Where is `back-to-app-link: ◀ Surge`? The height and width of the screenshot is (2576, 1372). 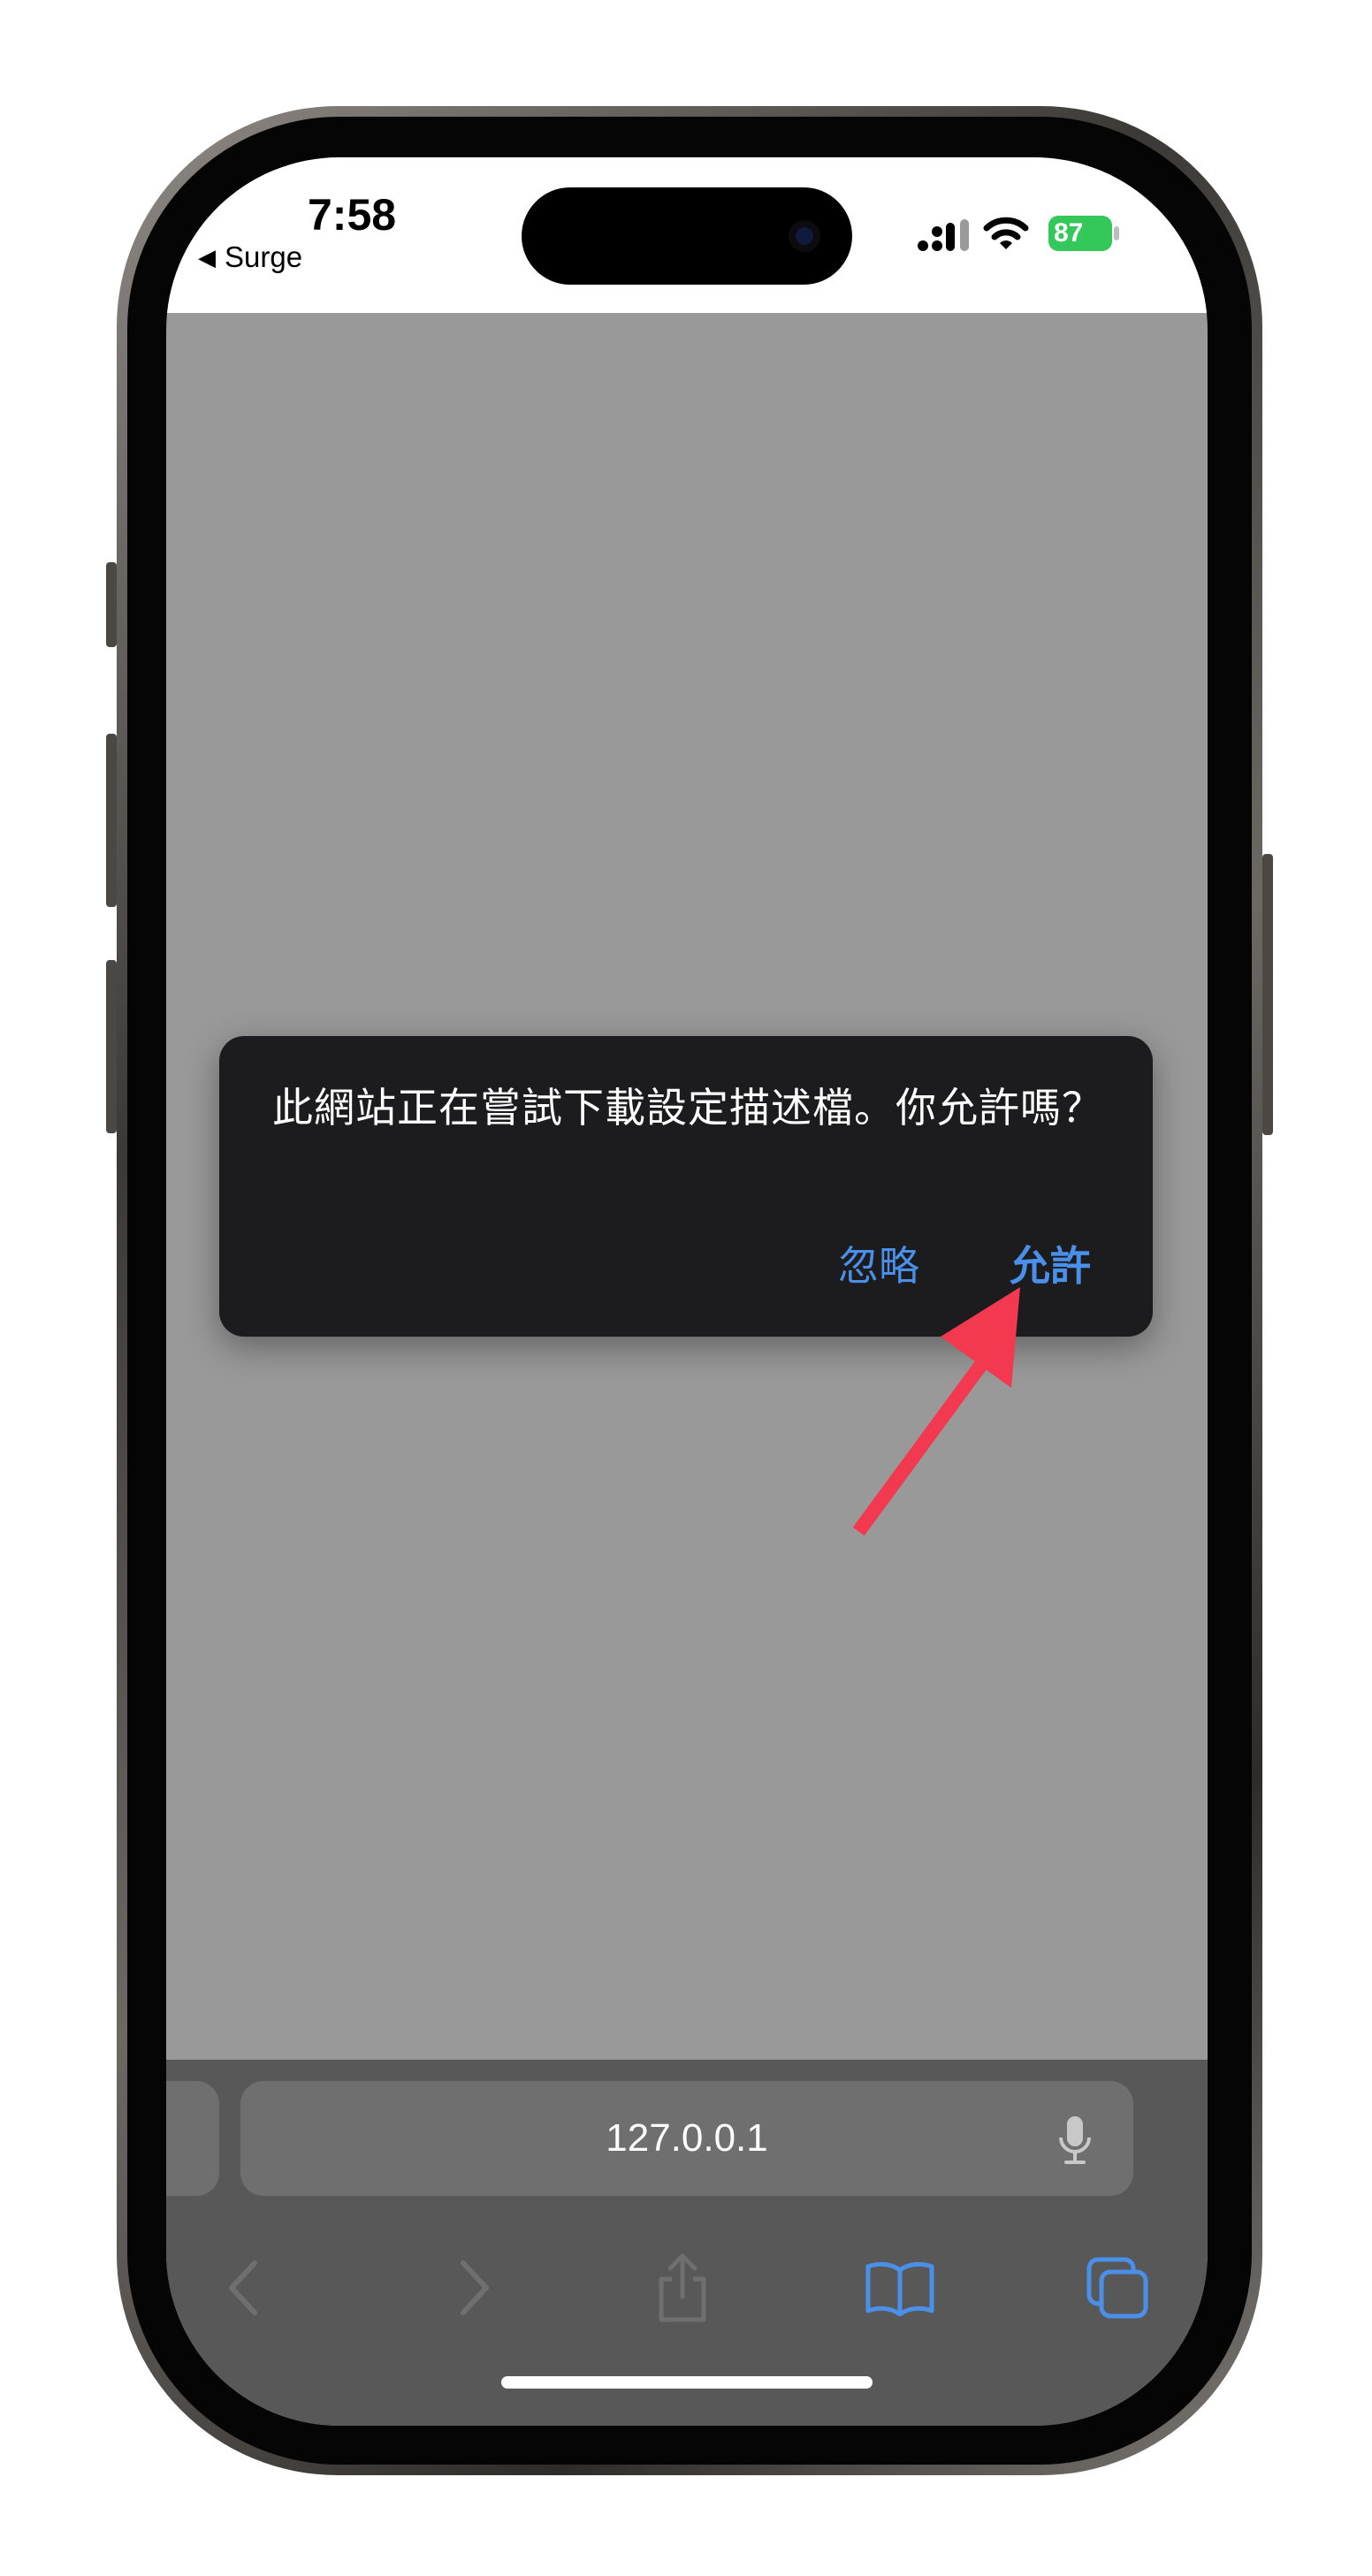 back-to-app-link: ◀ Surge is located at coordinates (250, 257).